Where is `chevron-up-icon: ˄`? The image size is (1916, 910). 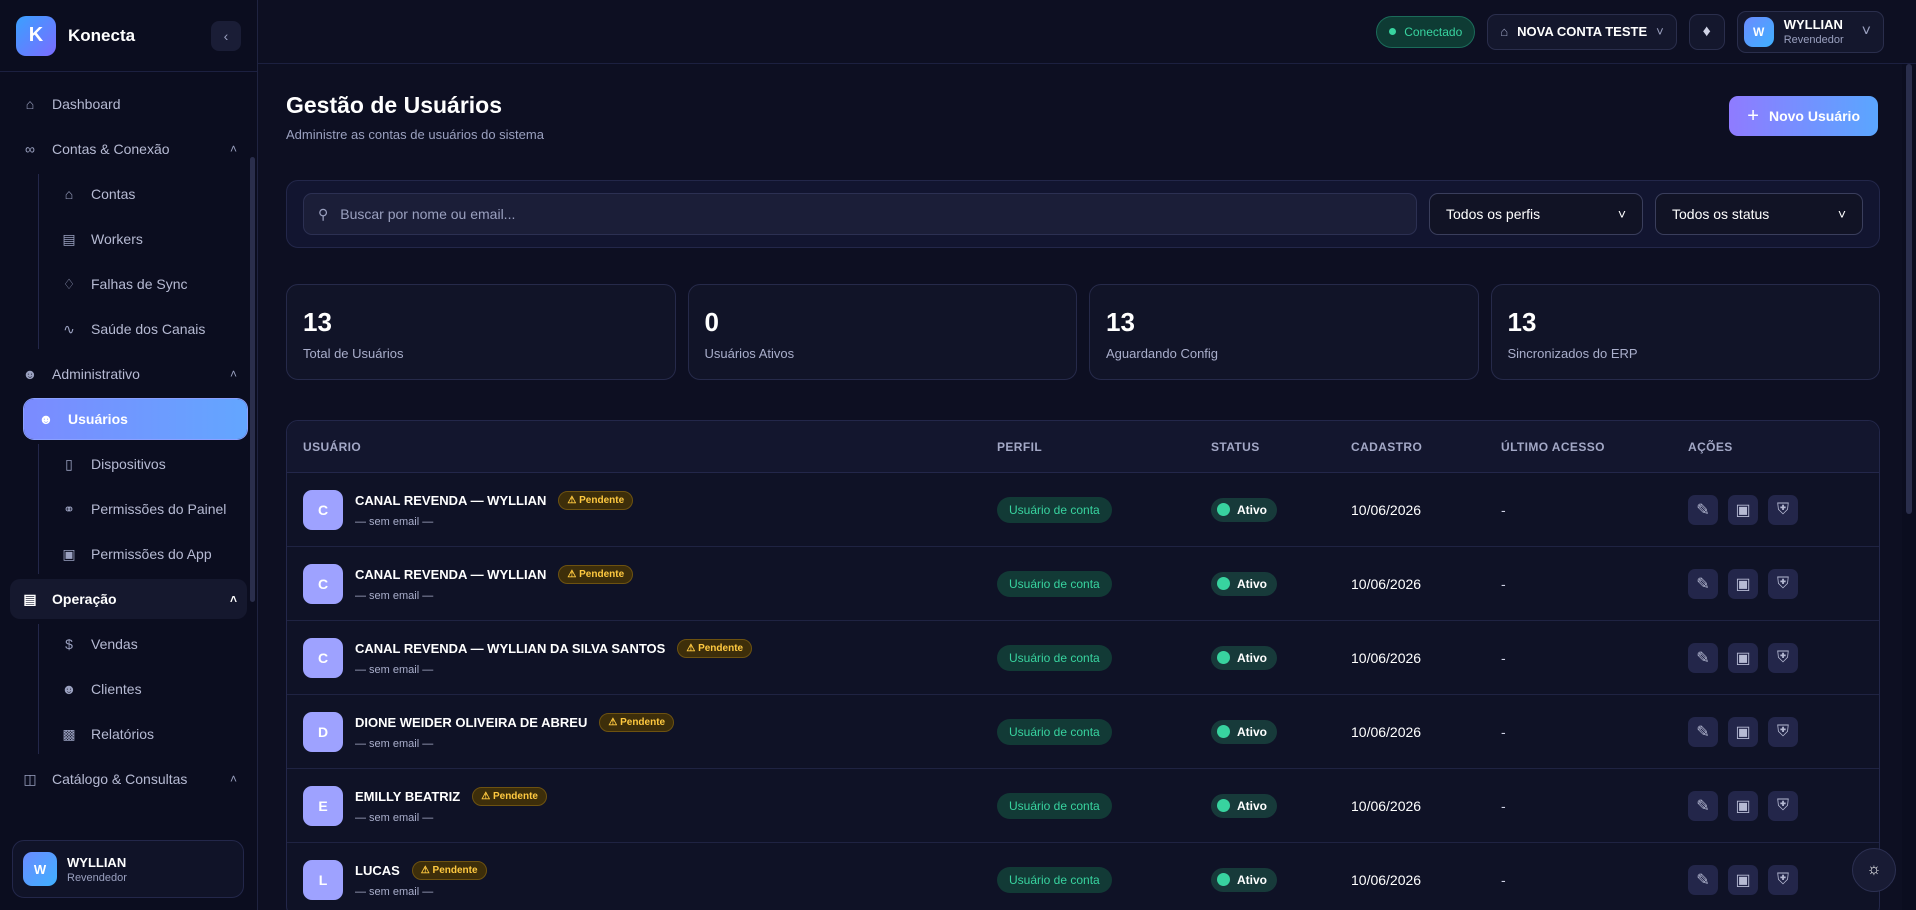
chevron-up-icon: ˄ is located at coordinates (233, 779).